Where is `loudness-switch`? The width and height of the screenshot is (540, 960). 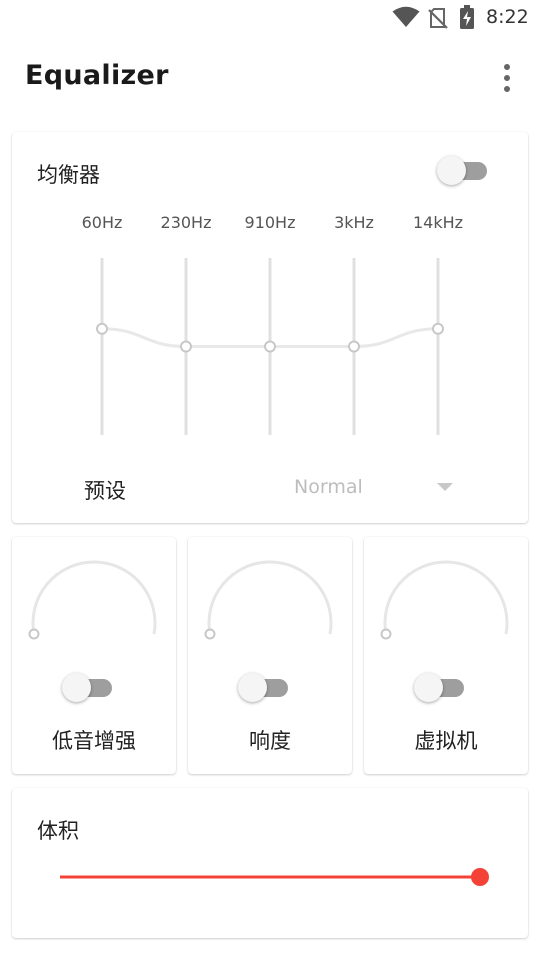 loudness-switch is located at coordinates (264, 687).